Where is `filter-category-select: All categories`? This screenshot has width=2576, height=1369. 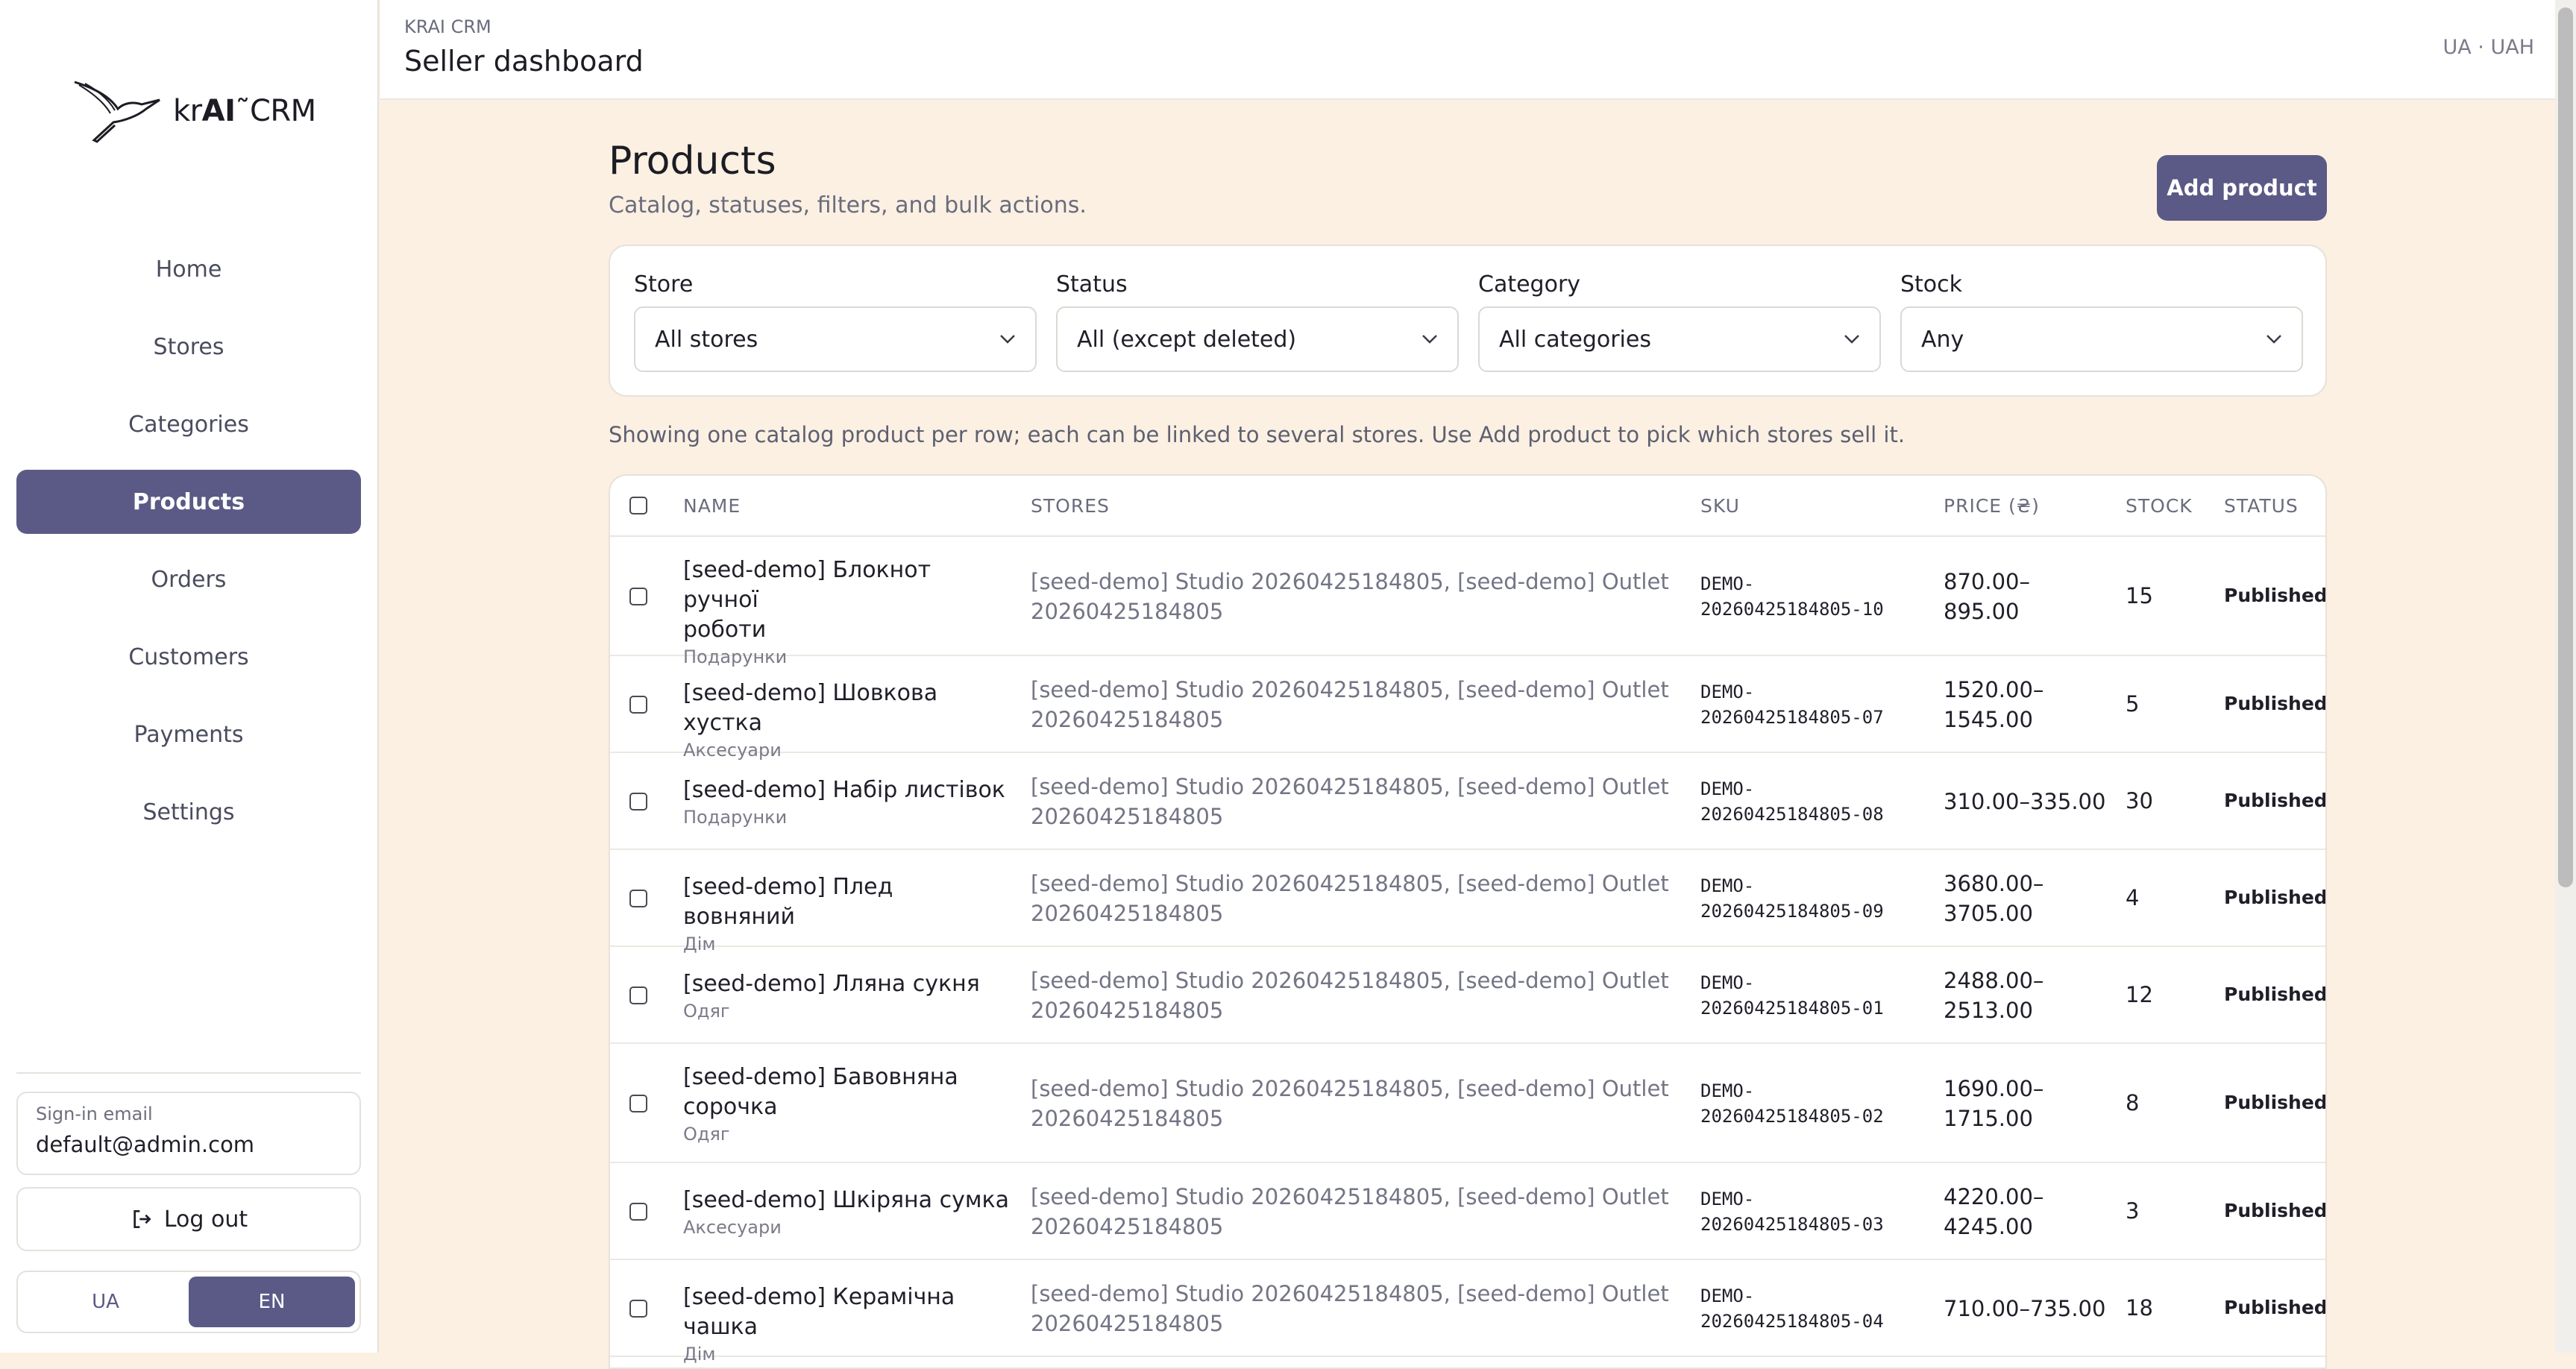 filter-category-select: All categories is located at coordinates (1680, 339).